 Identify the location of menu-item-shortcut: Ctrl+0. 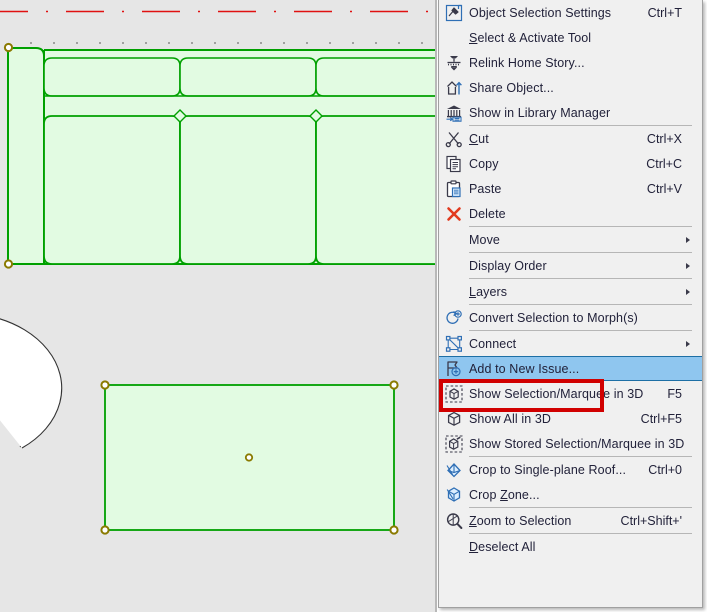
(665, 469).